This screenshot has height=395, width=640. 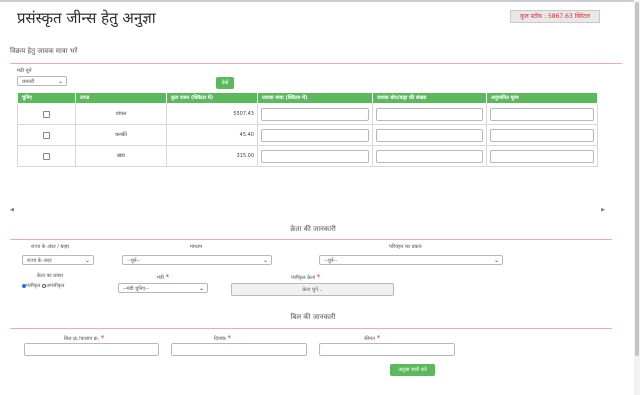 I want to click on col-header-estimated-price: अनुमानित मूल्य, so click(x=542, y=98).